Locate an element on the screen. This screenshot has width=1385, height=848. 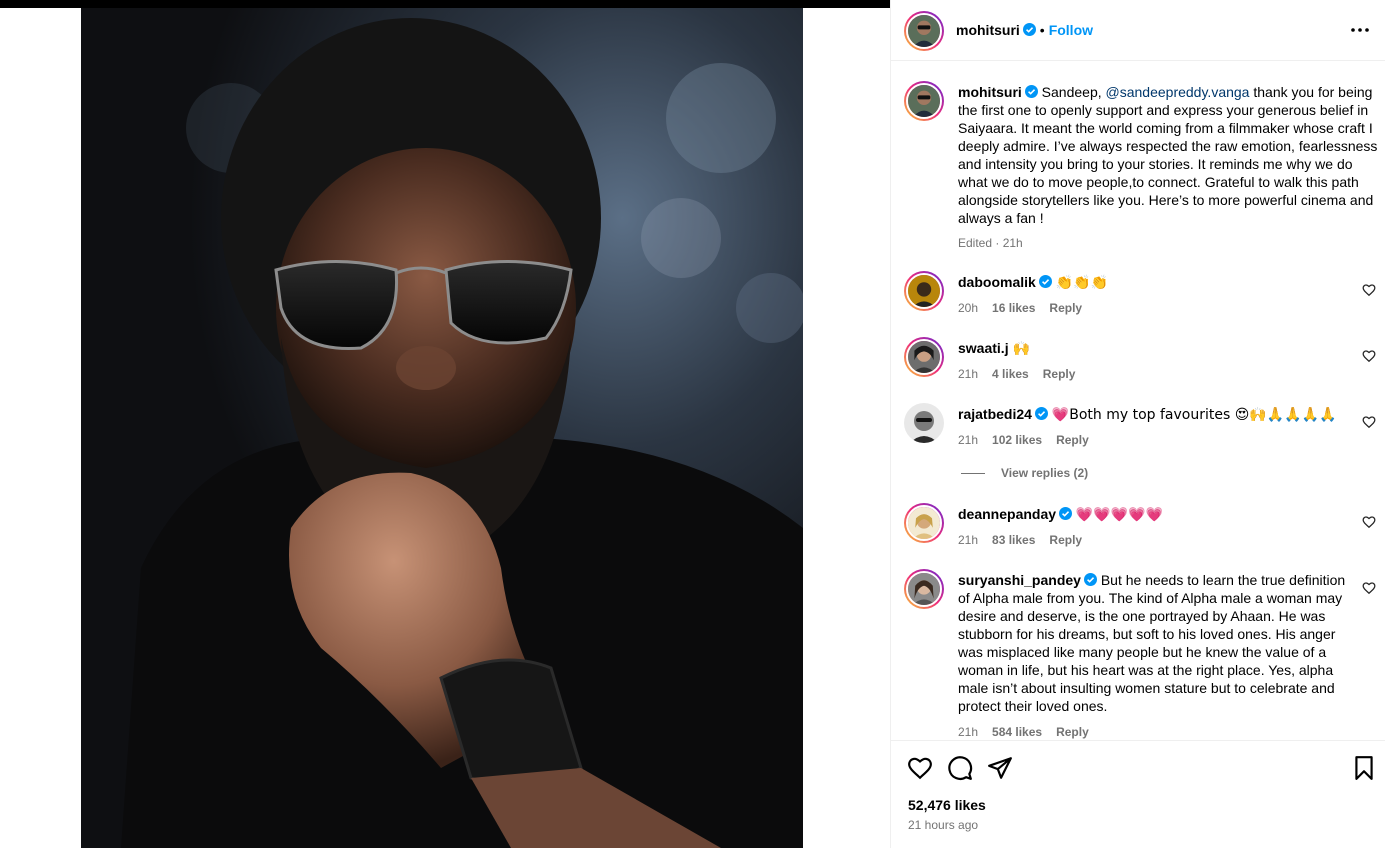
bookmark-icon is located at coordinates (1364, 768).